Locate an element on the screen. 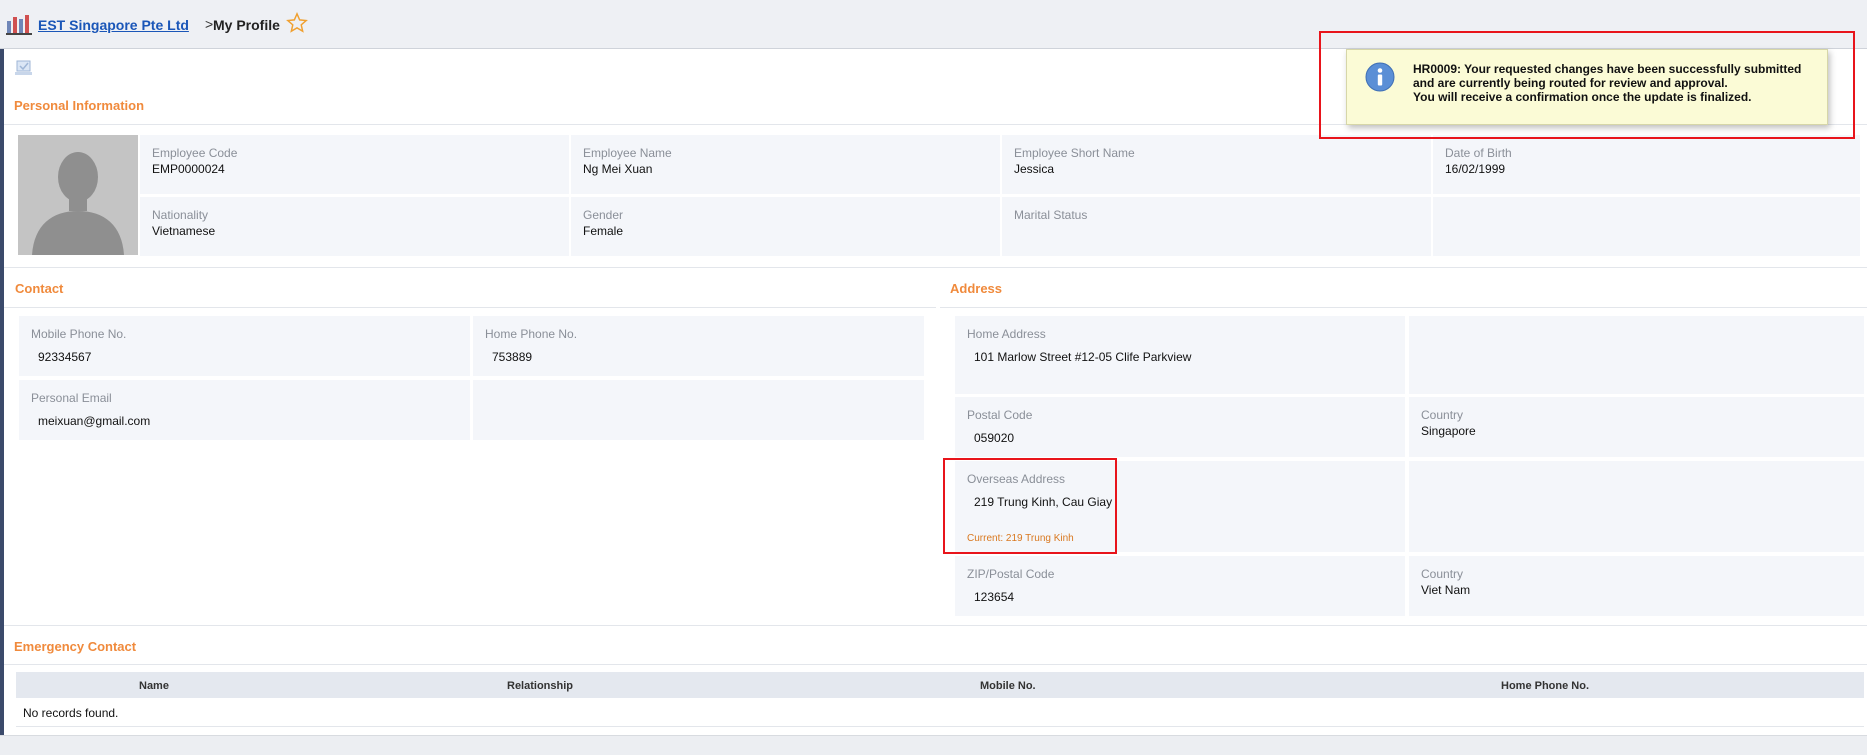 This screenshot has height=755, width=1867. field-value: 753889 is located at coordinates (512, 357).